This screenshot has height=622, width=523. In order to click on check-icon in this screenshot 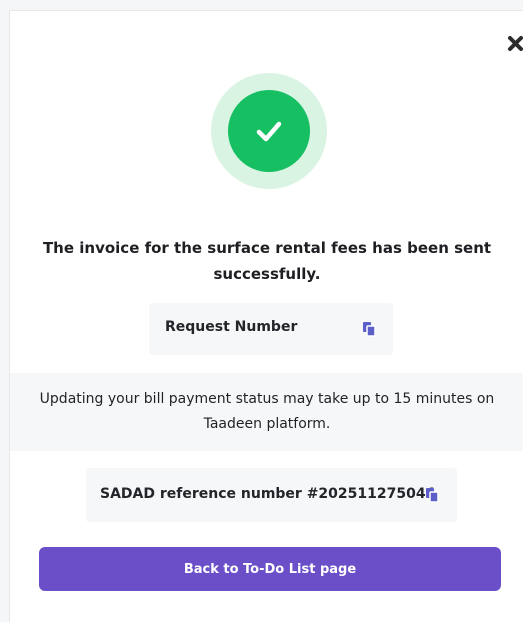, I will do `click(269, 131)`.